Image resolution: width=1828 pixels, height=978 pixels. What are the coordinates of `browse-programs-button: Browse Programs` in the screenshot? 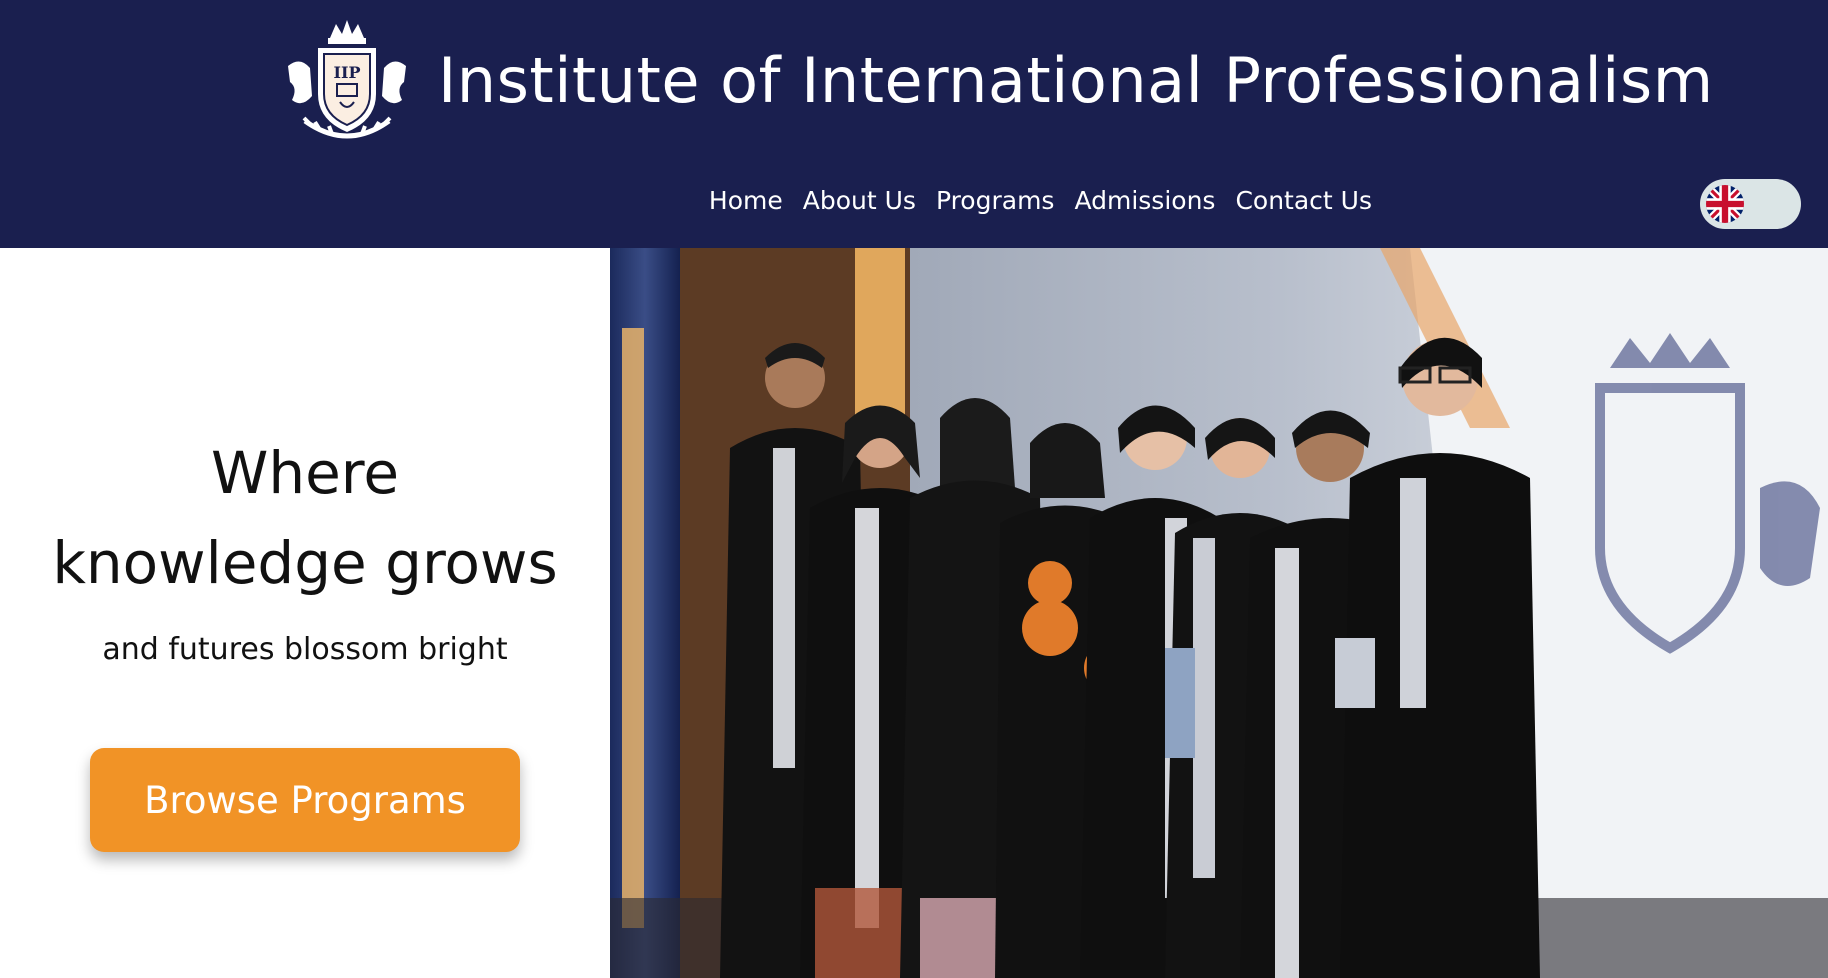 It's located at (305, 800).